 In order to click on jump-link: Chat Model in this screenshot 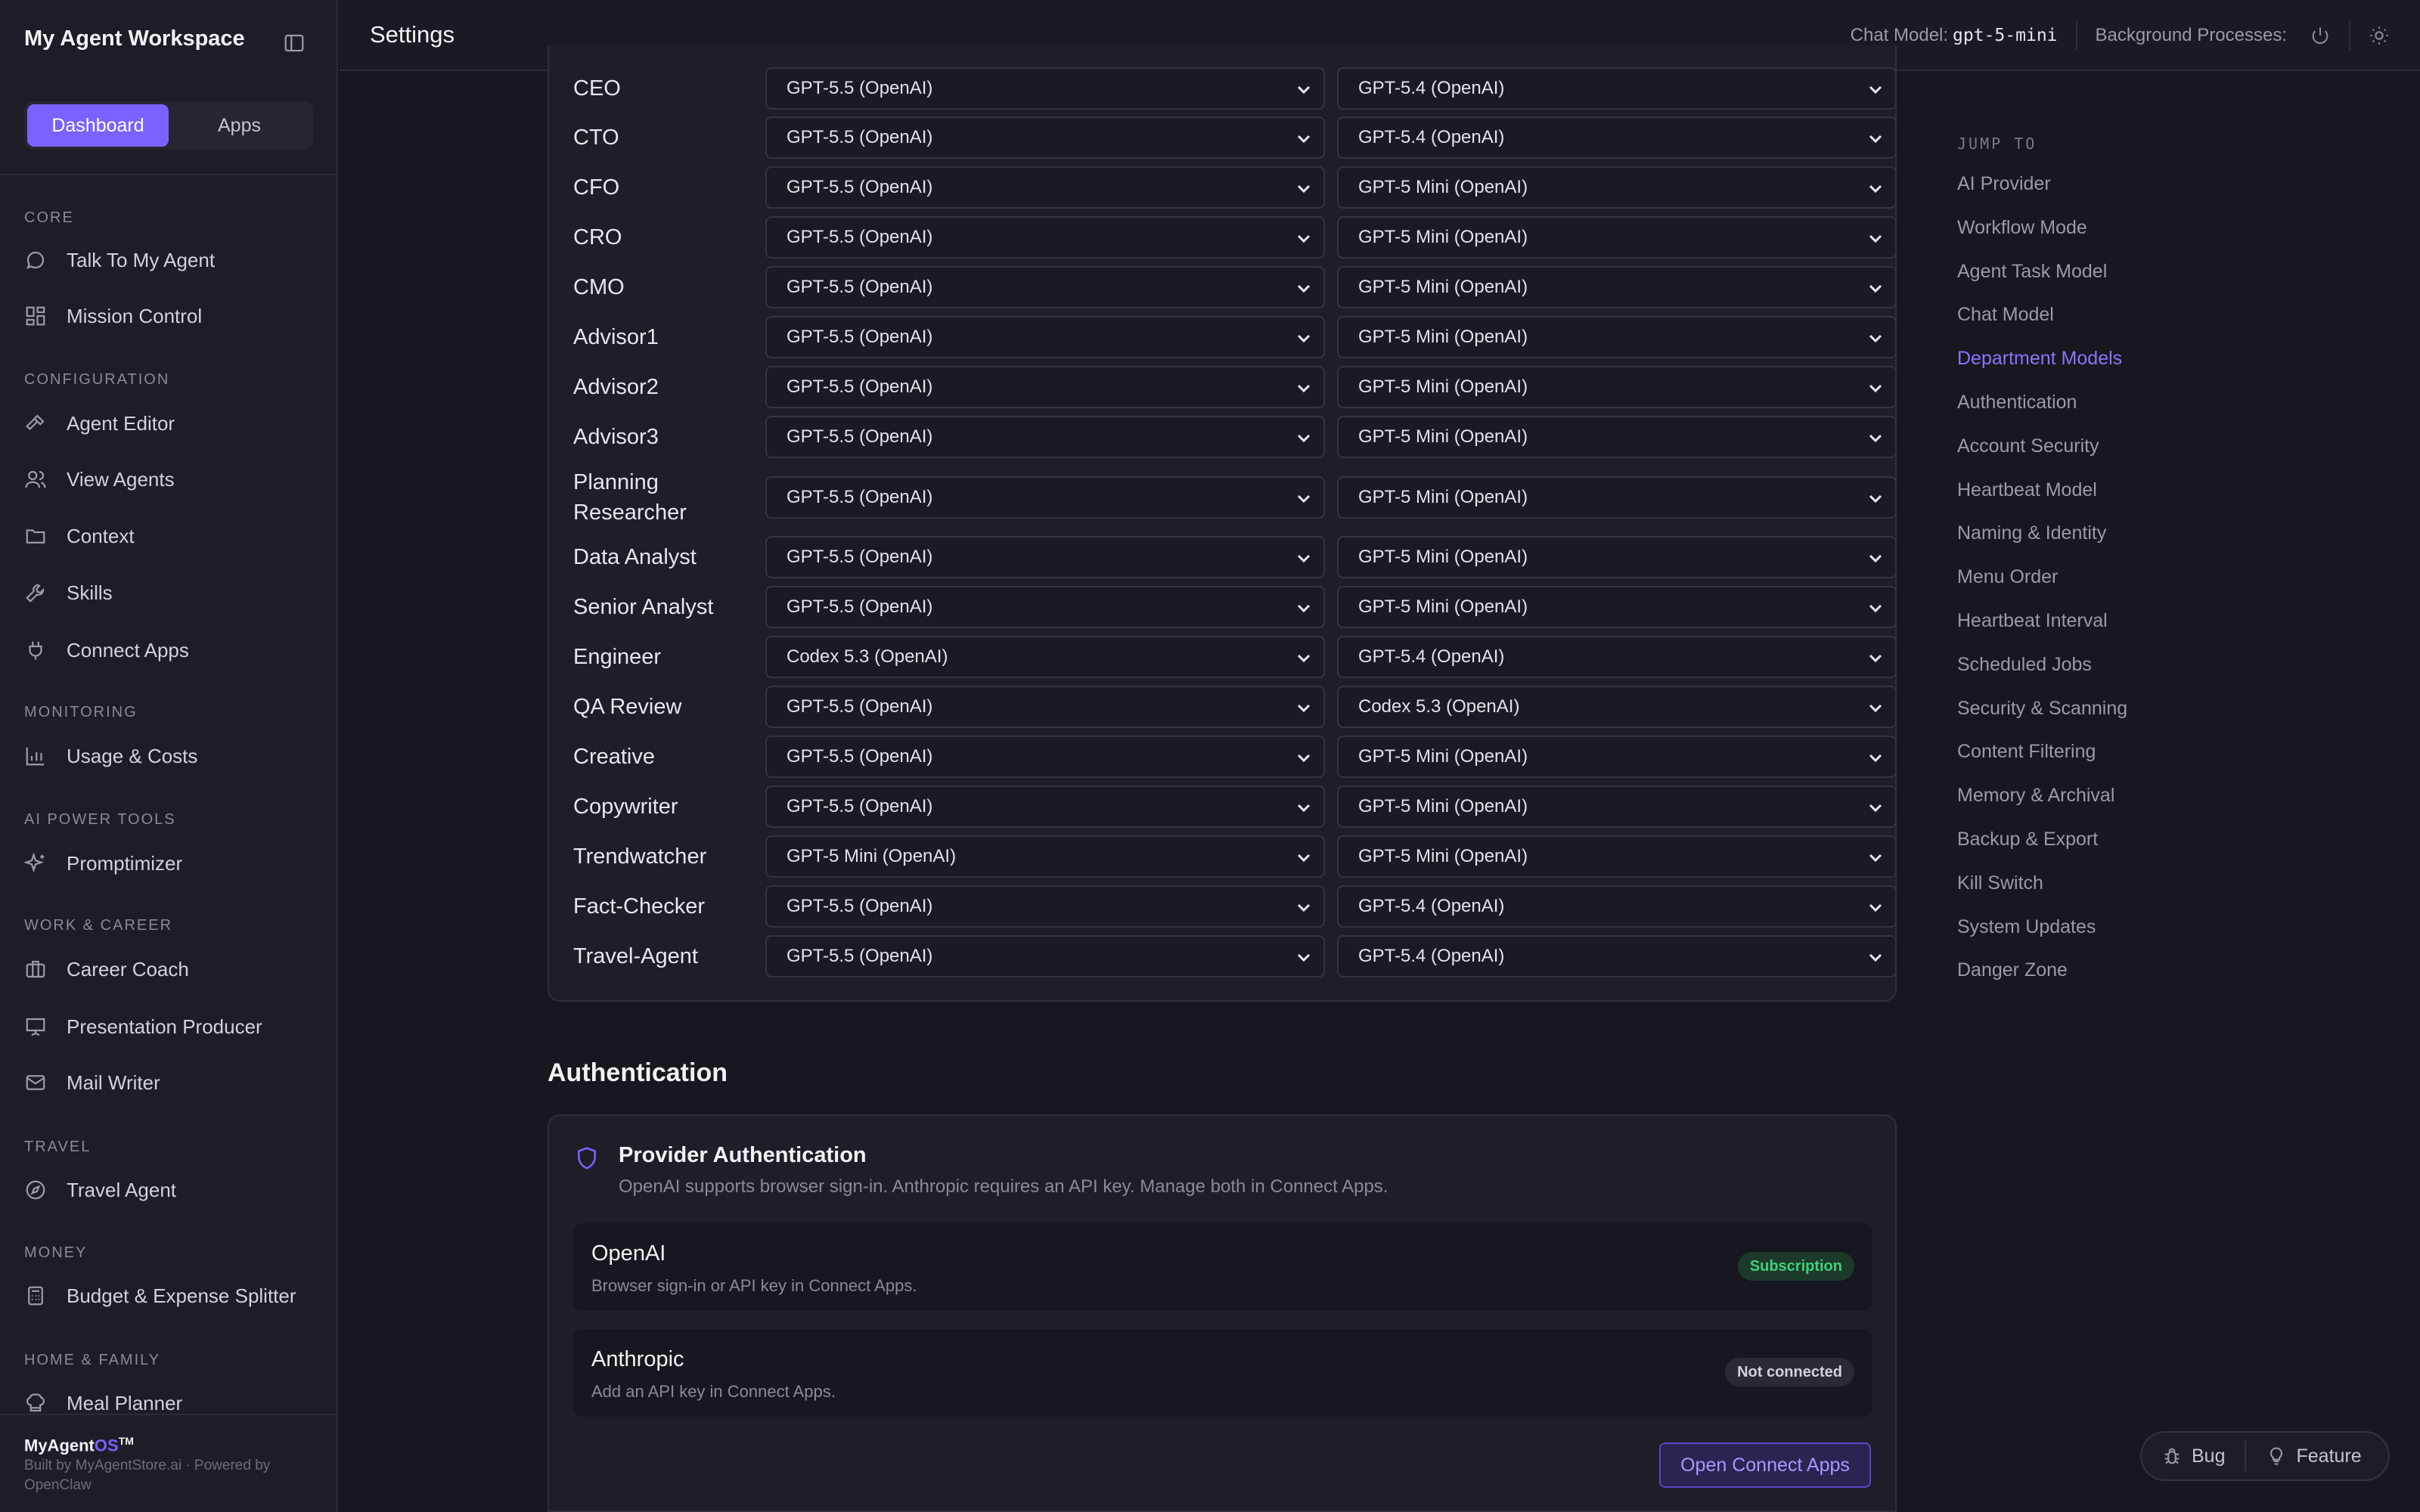, I will do `click(2042, 323)`.